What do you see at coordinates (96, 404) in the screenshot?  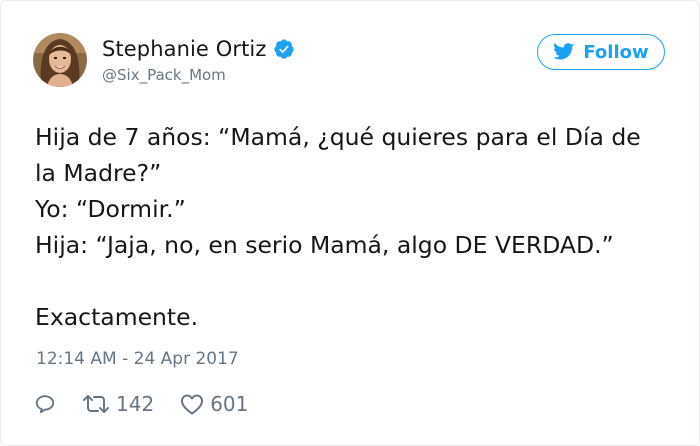 I see `retweet-icon` at bounding box center [96, 404].